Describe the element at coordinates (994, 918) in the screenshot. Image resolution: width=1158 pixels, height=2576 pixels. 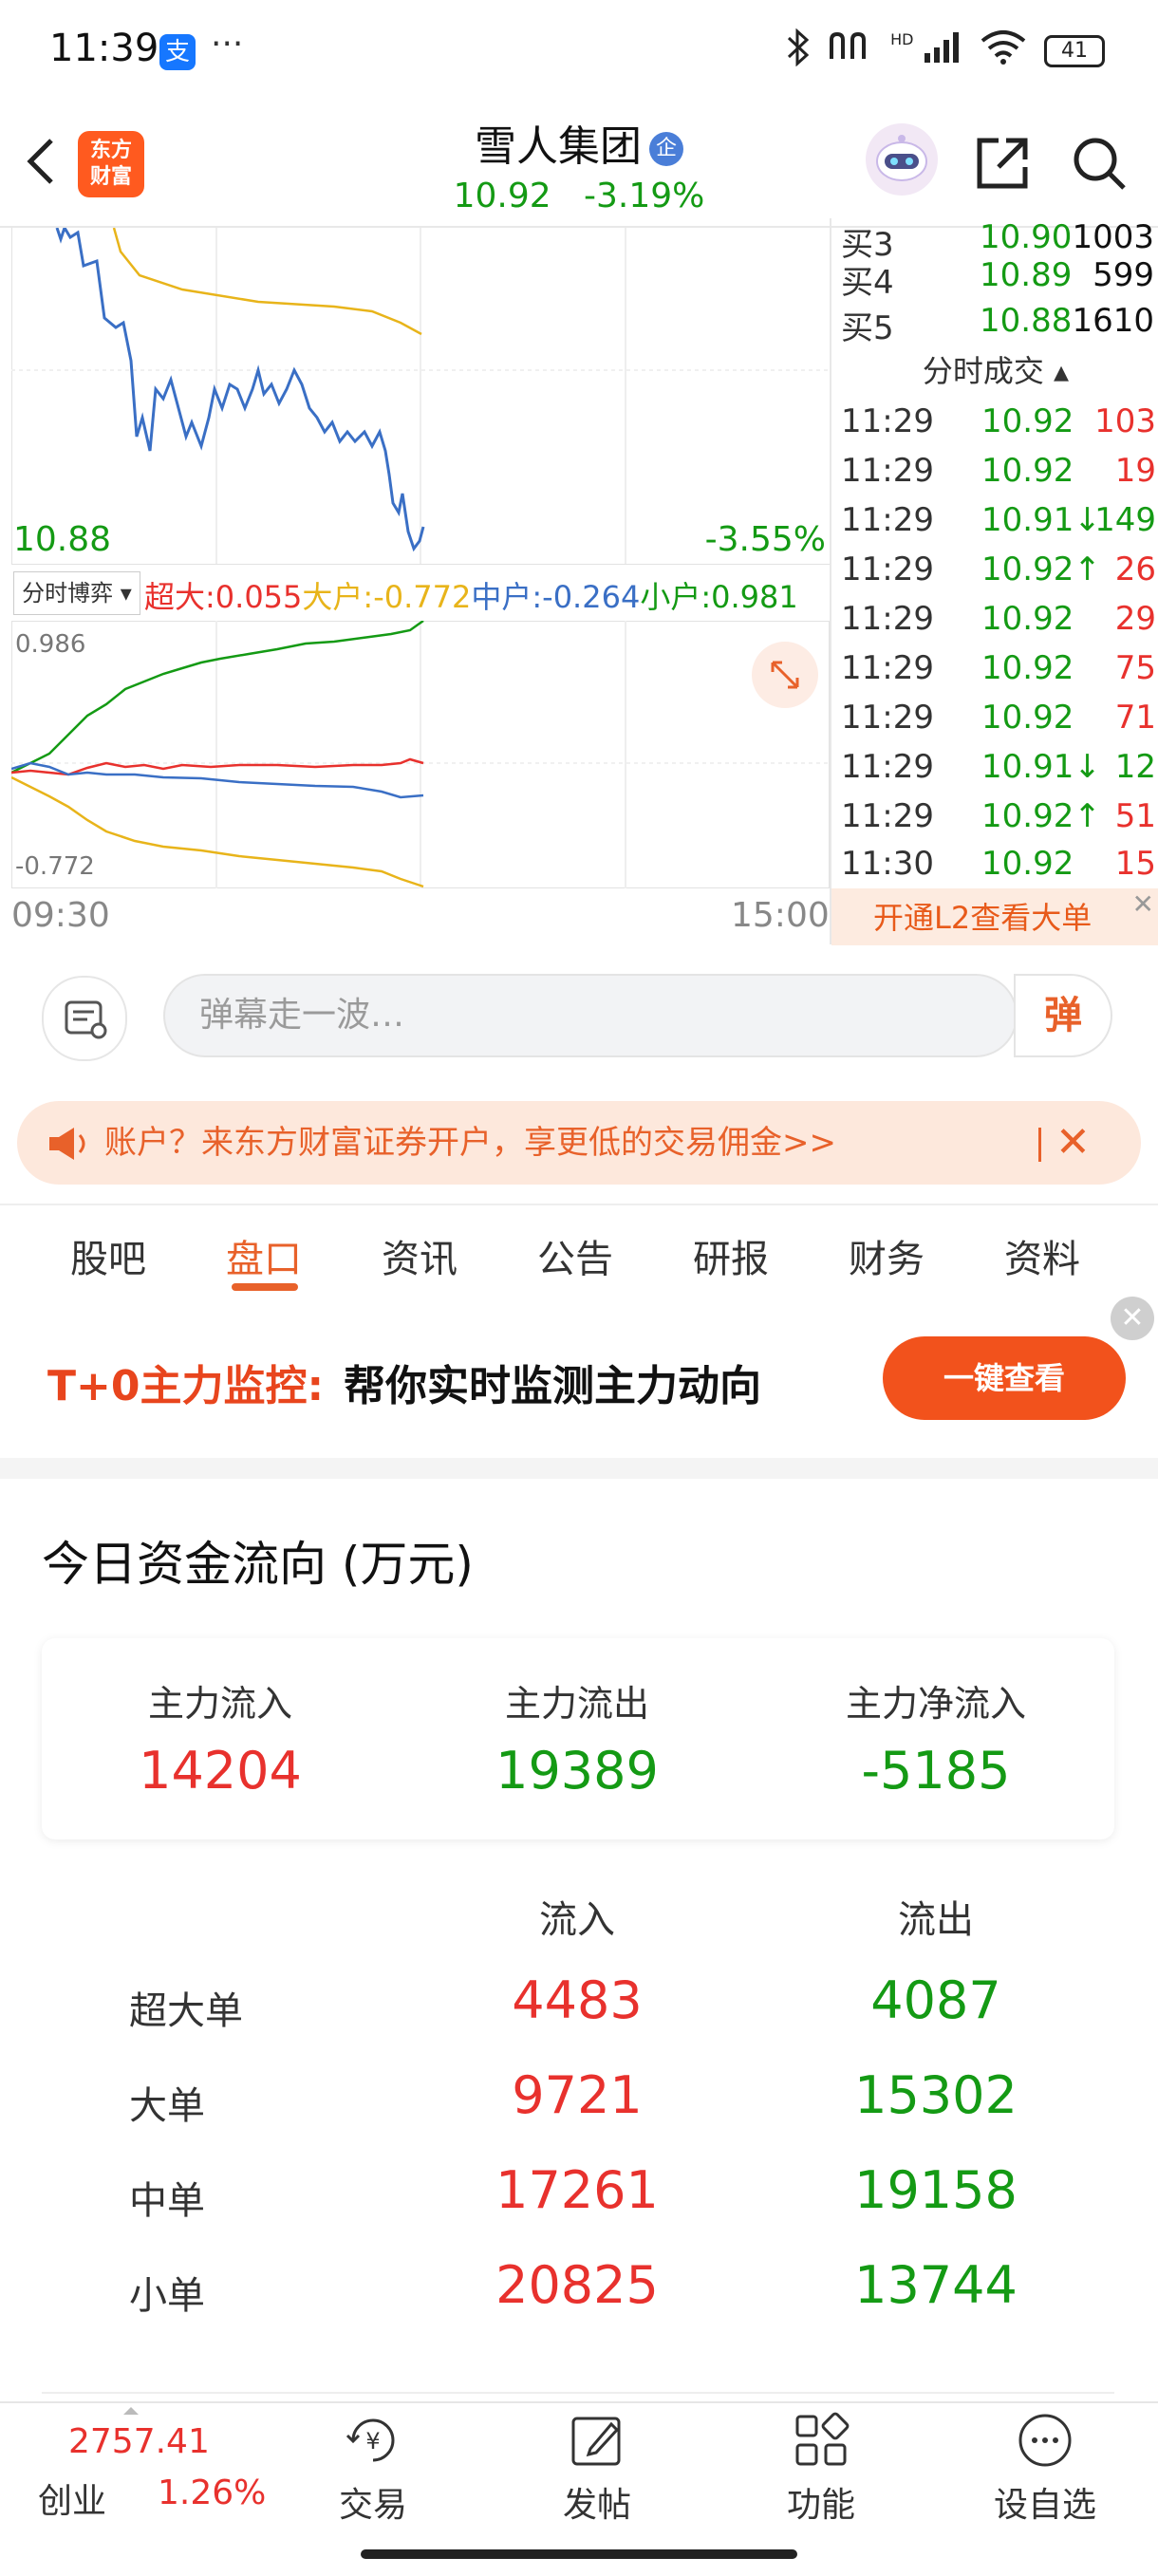
I see `l2-upgrade-banner: 开通L2查看大单 ✕` at that location.